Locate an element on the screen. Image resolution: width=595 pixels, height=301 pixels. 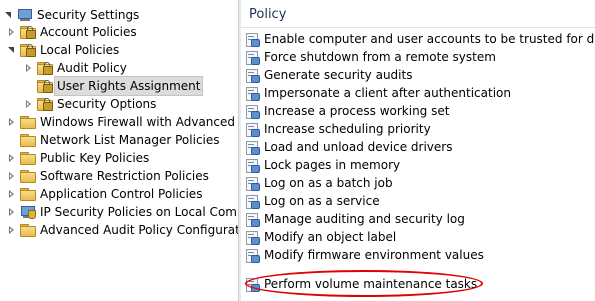
tree-item-network-list-manager: Network List Manager Policies is located at coordinates (113, 140).